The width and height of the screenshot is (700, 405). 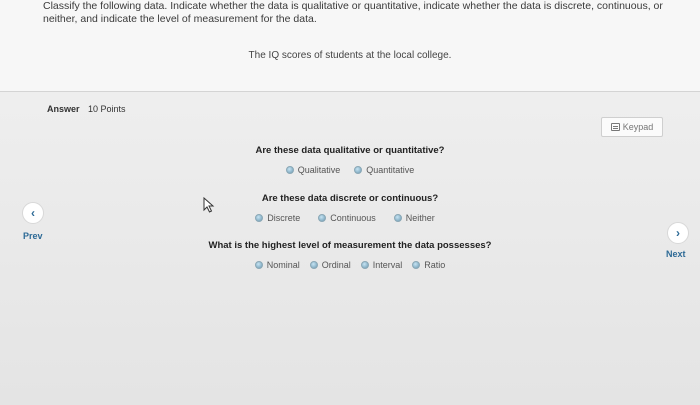 I want to click on prev-button: ‹, so click(x=33, y=213).